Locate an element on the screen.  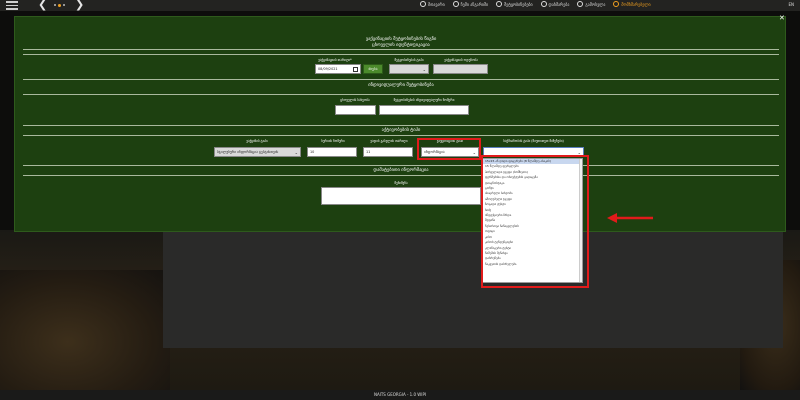
id-label: შეტყობინების ინდივიდუალური ნომერი is located at coordinates (424, 100).